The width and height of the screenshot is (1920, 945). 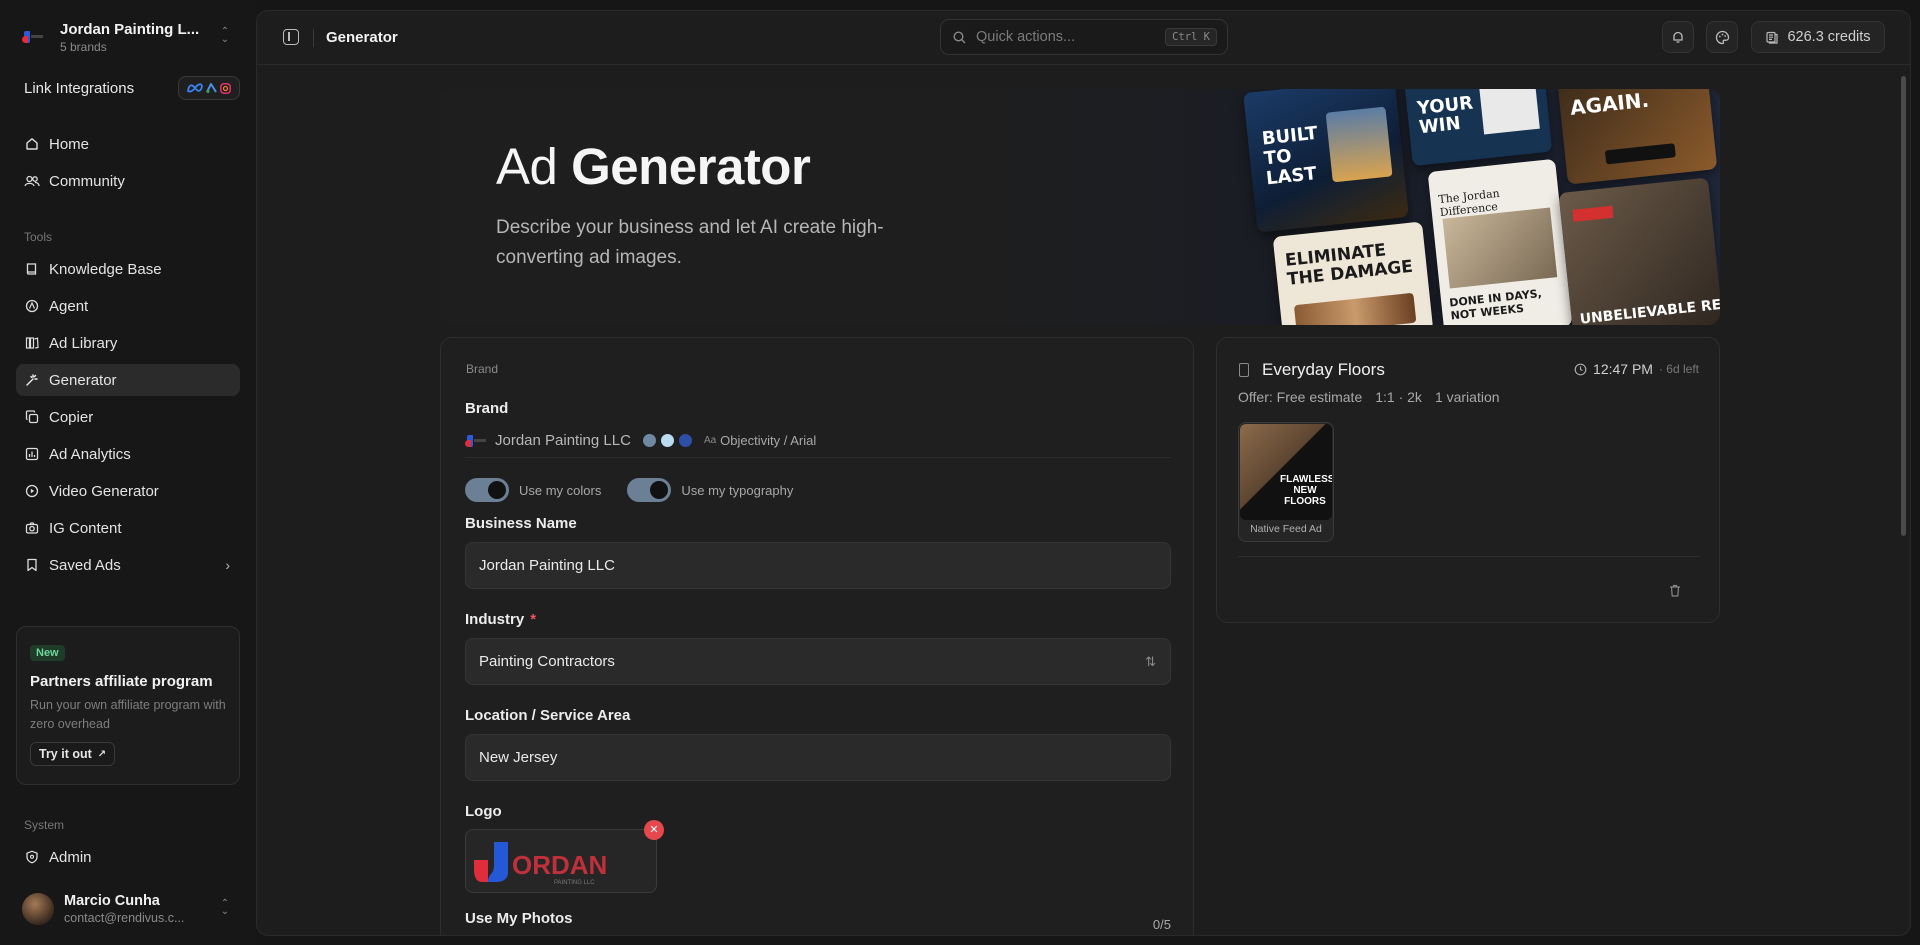 What do you see at coordinates (32, 565) in the screenshot?
I see `bookmark-icon` at bounding box center [32, 565].